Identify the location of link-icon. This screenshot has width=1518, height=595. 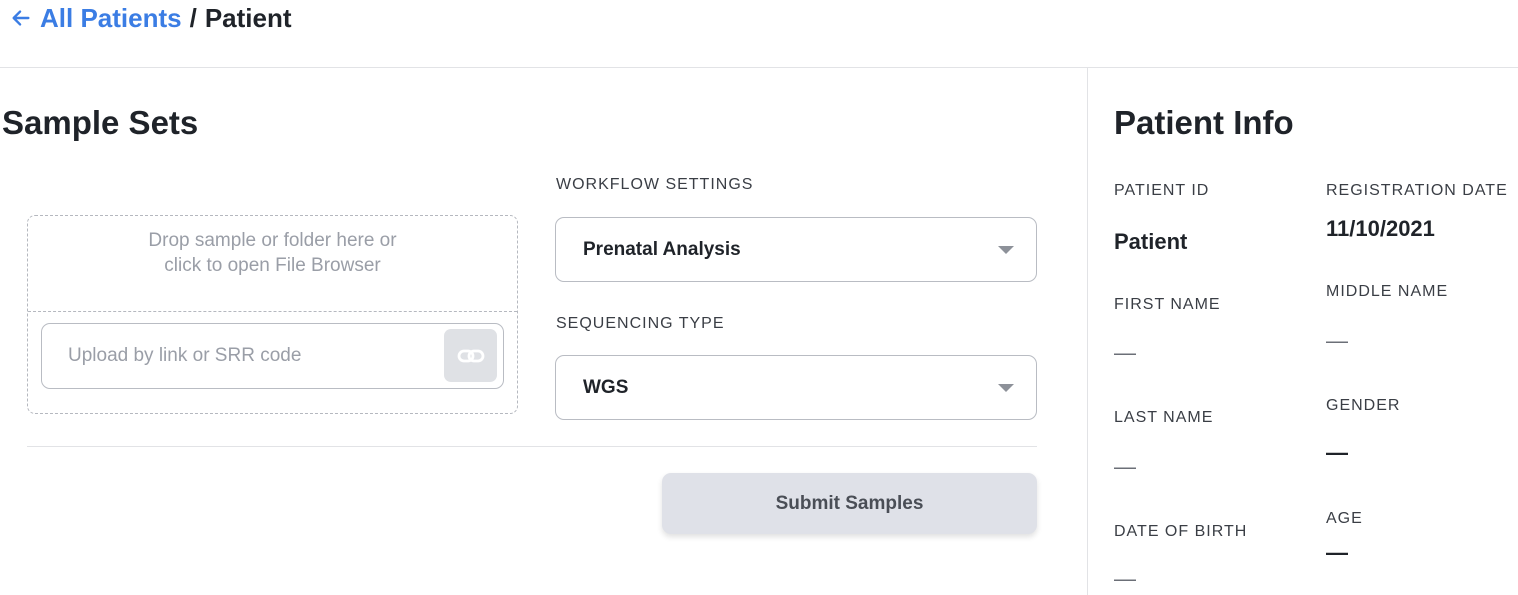
(470, 355).